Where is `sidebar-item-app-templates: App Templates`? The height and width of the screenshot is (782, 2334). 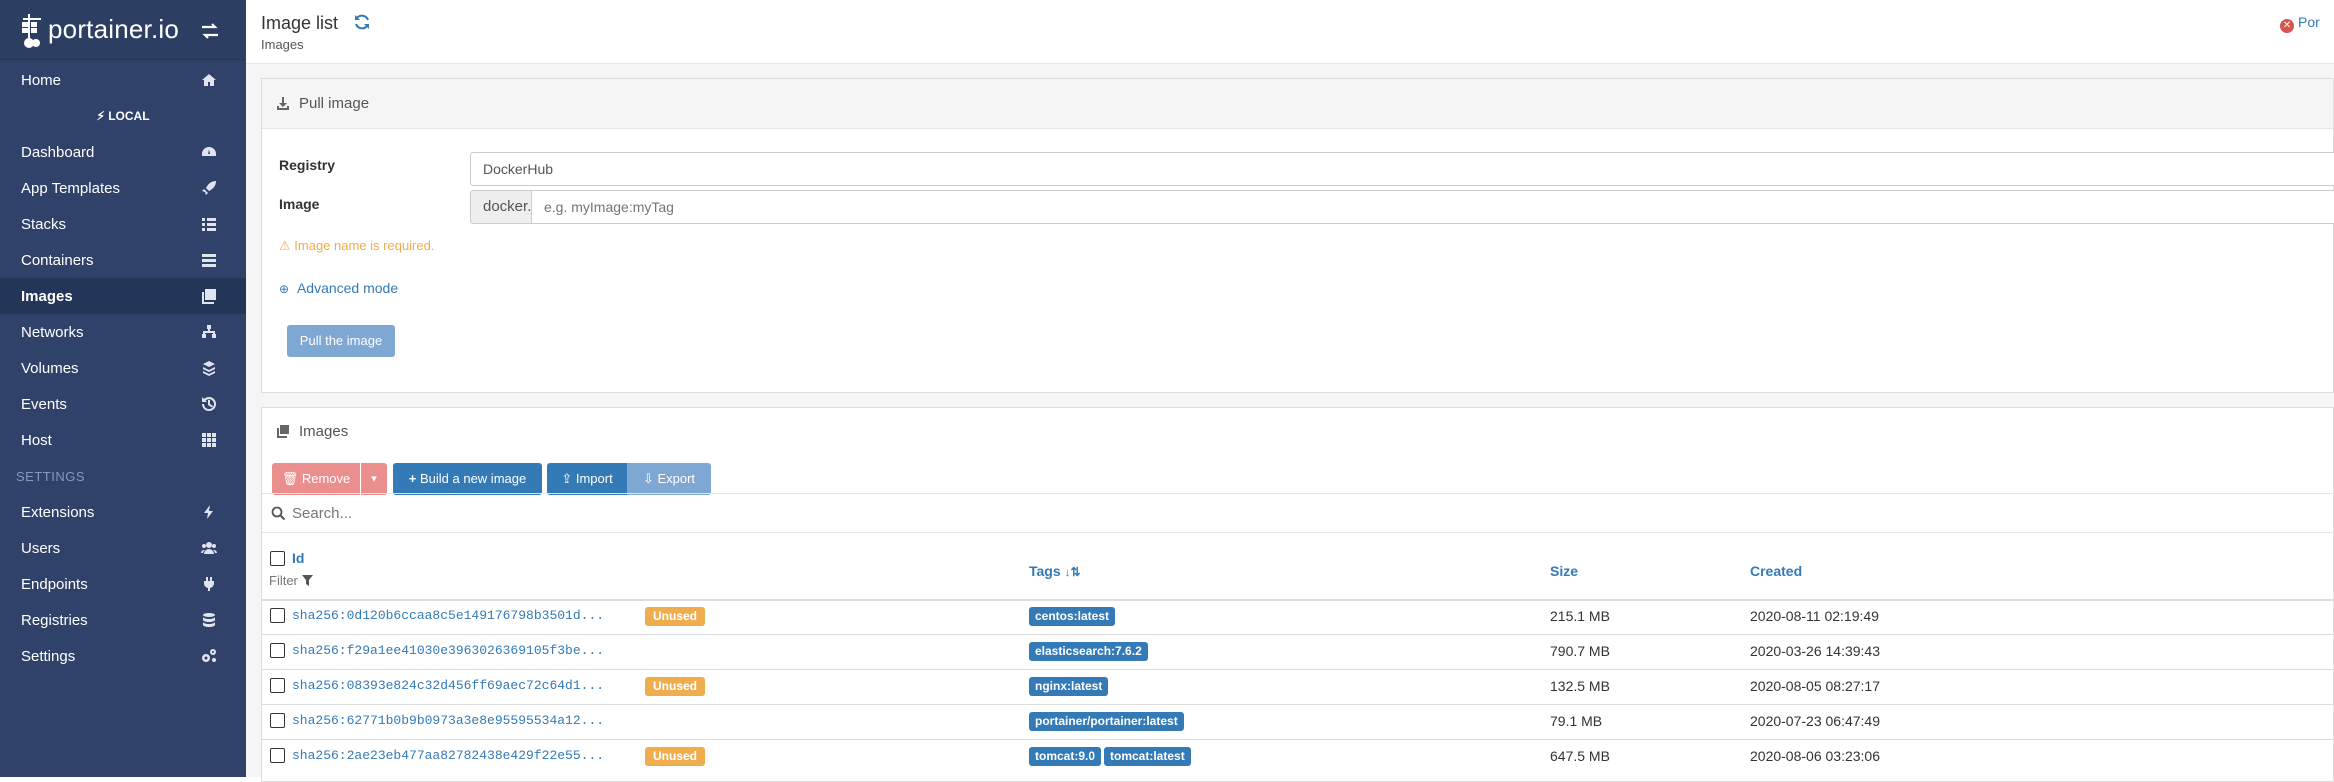 sidebar-item-app-templates: App Templates is located at coordinates (123, 188).